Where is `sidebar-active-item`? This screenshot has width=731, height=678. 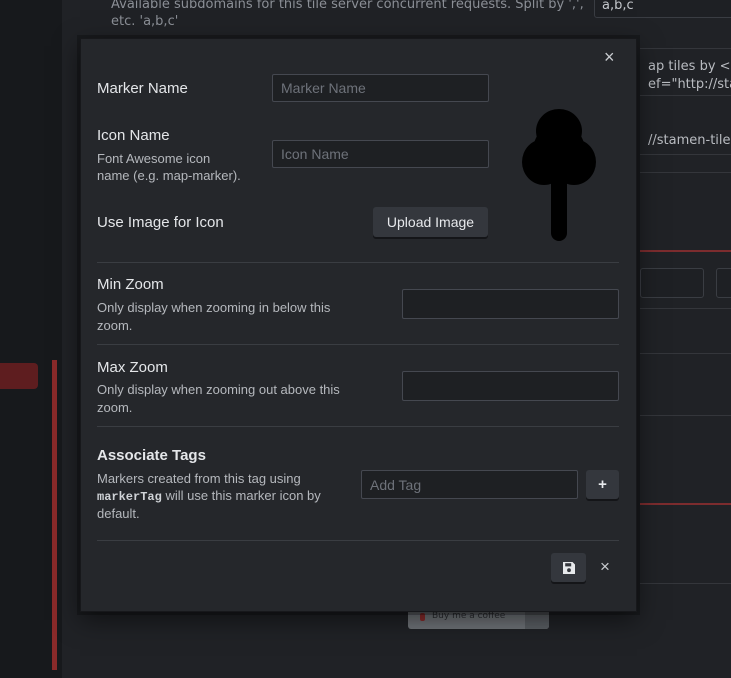
sidebar-active-item is located at coordinates (19, 376).